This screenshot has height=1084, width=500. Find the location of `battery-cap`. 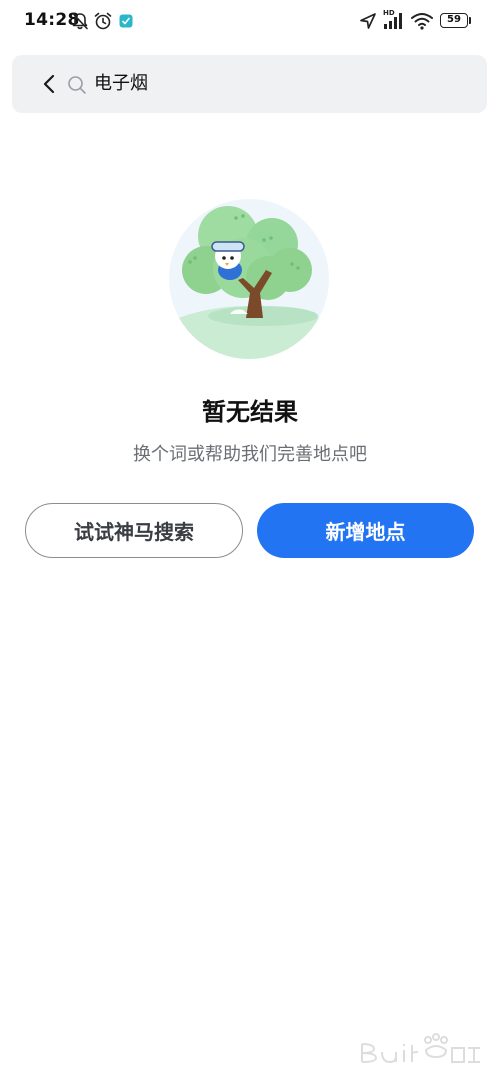

battery-cap is located at coordinates (470, 20).